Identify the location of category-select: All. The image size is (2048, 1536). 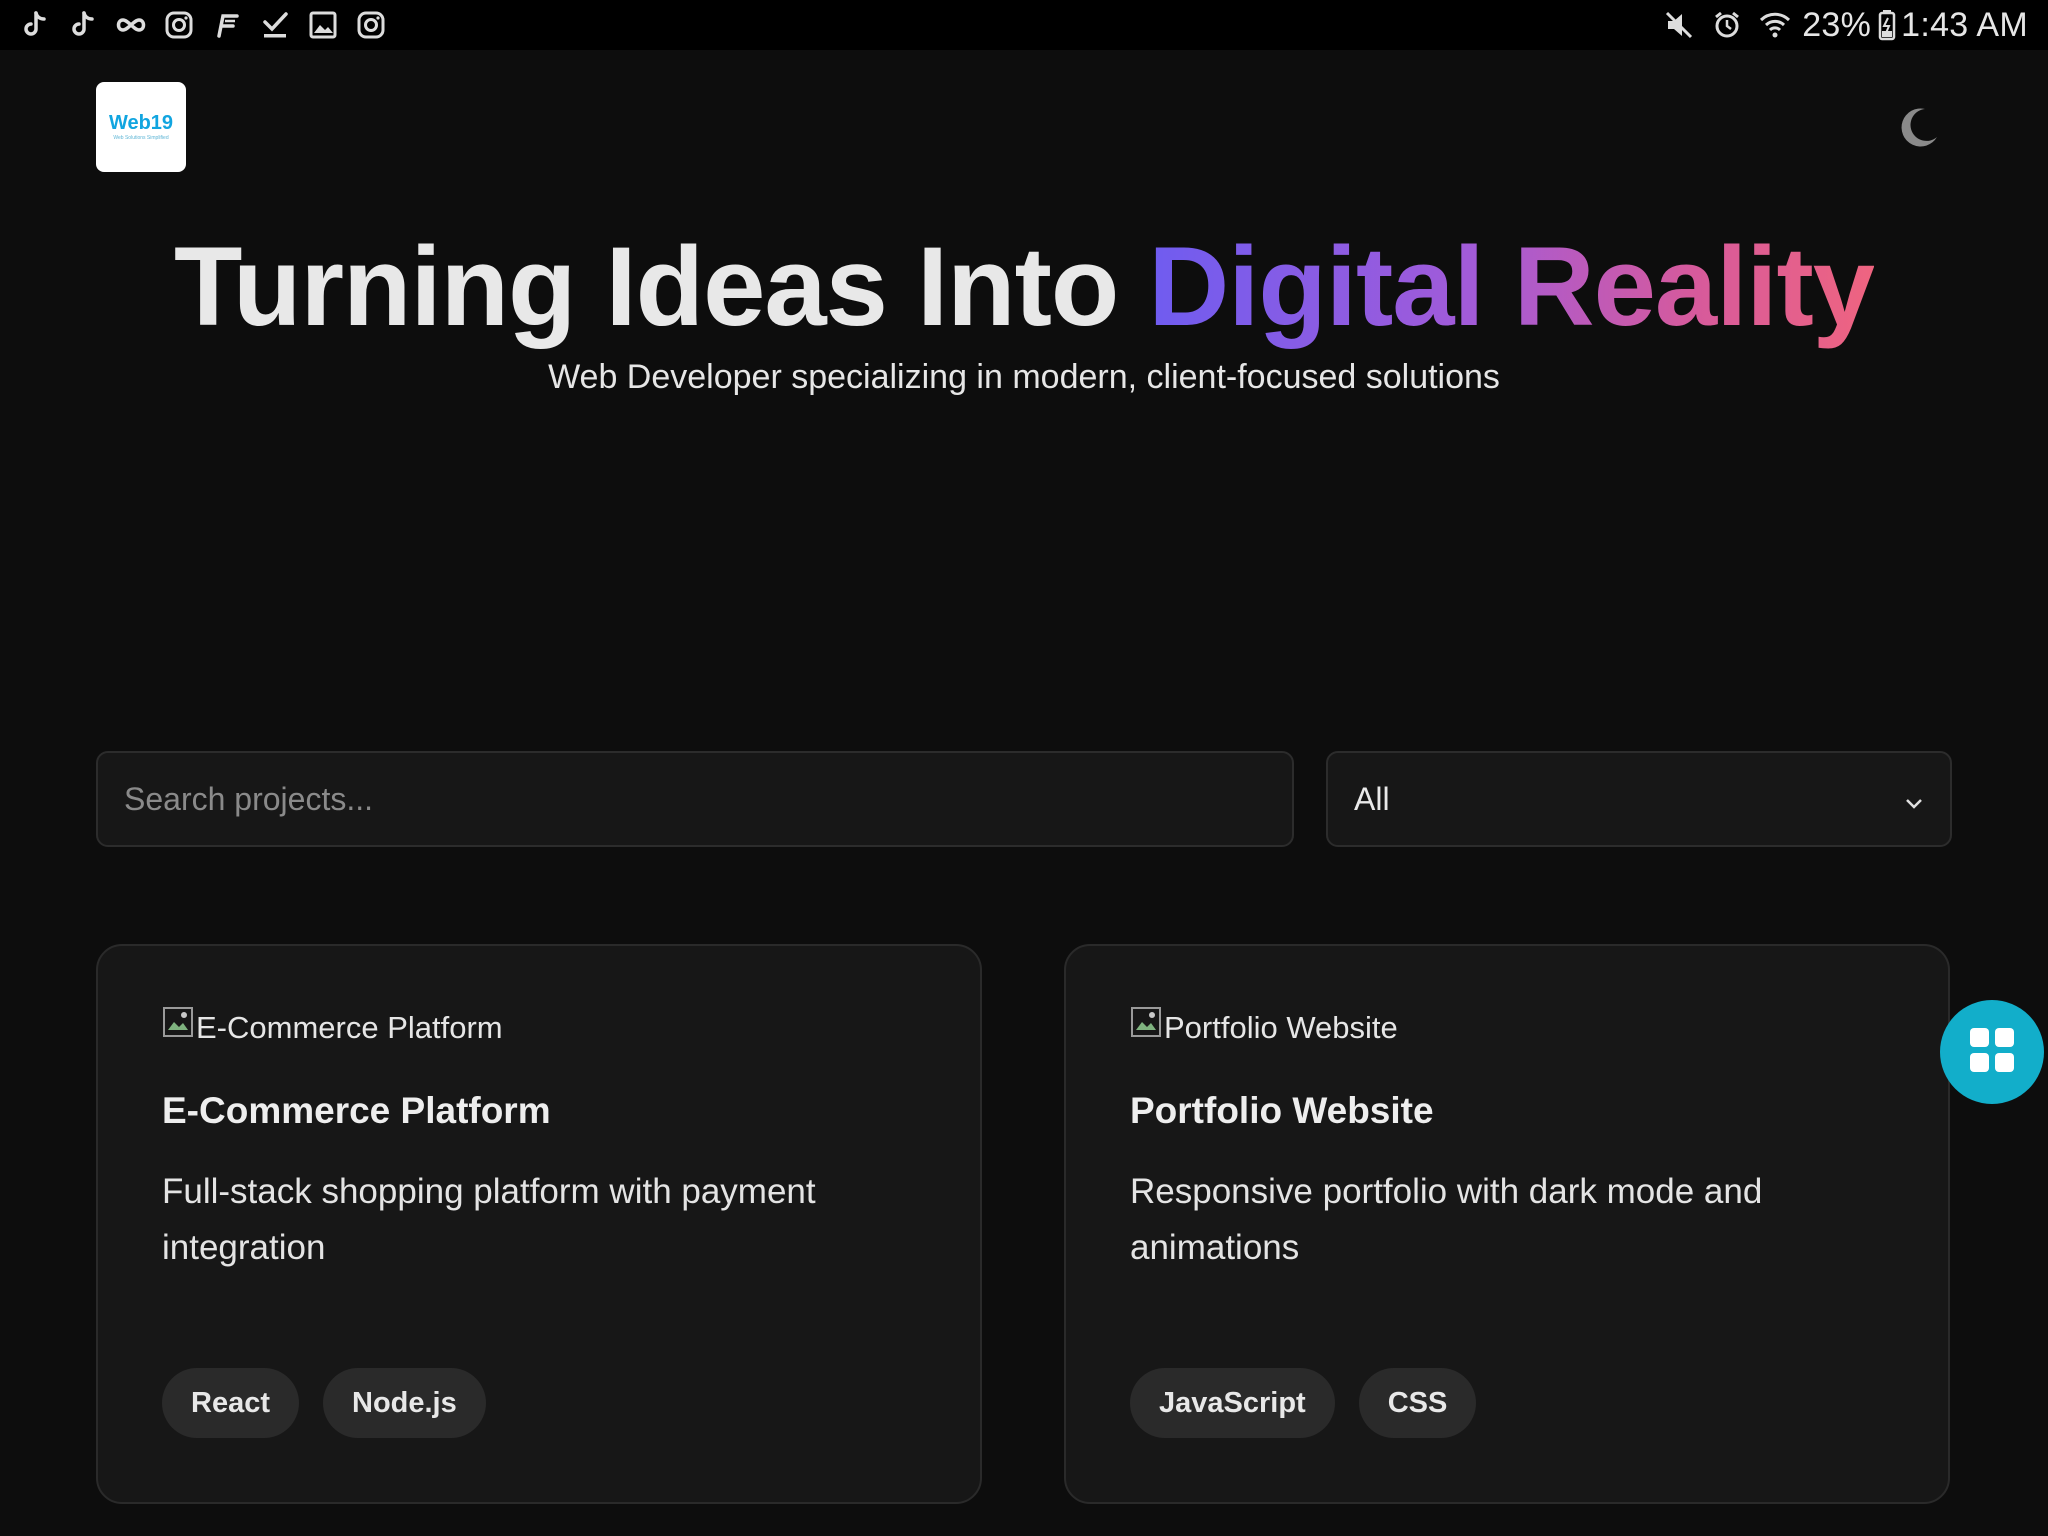
(1639, 799).